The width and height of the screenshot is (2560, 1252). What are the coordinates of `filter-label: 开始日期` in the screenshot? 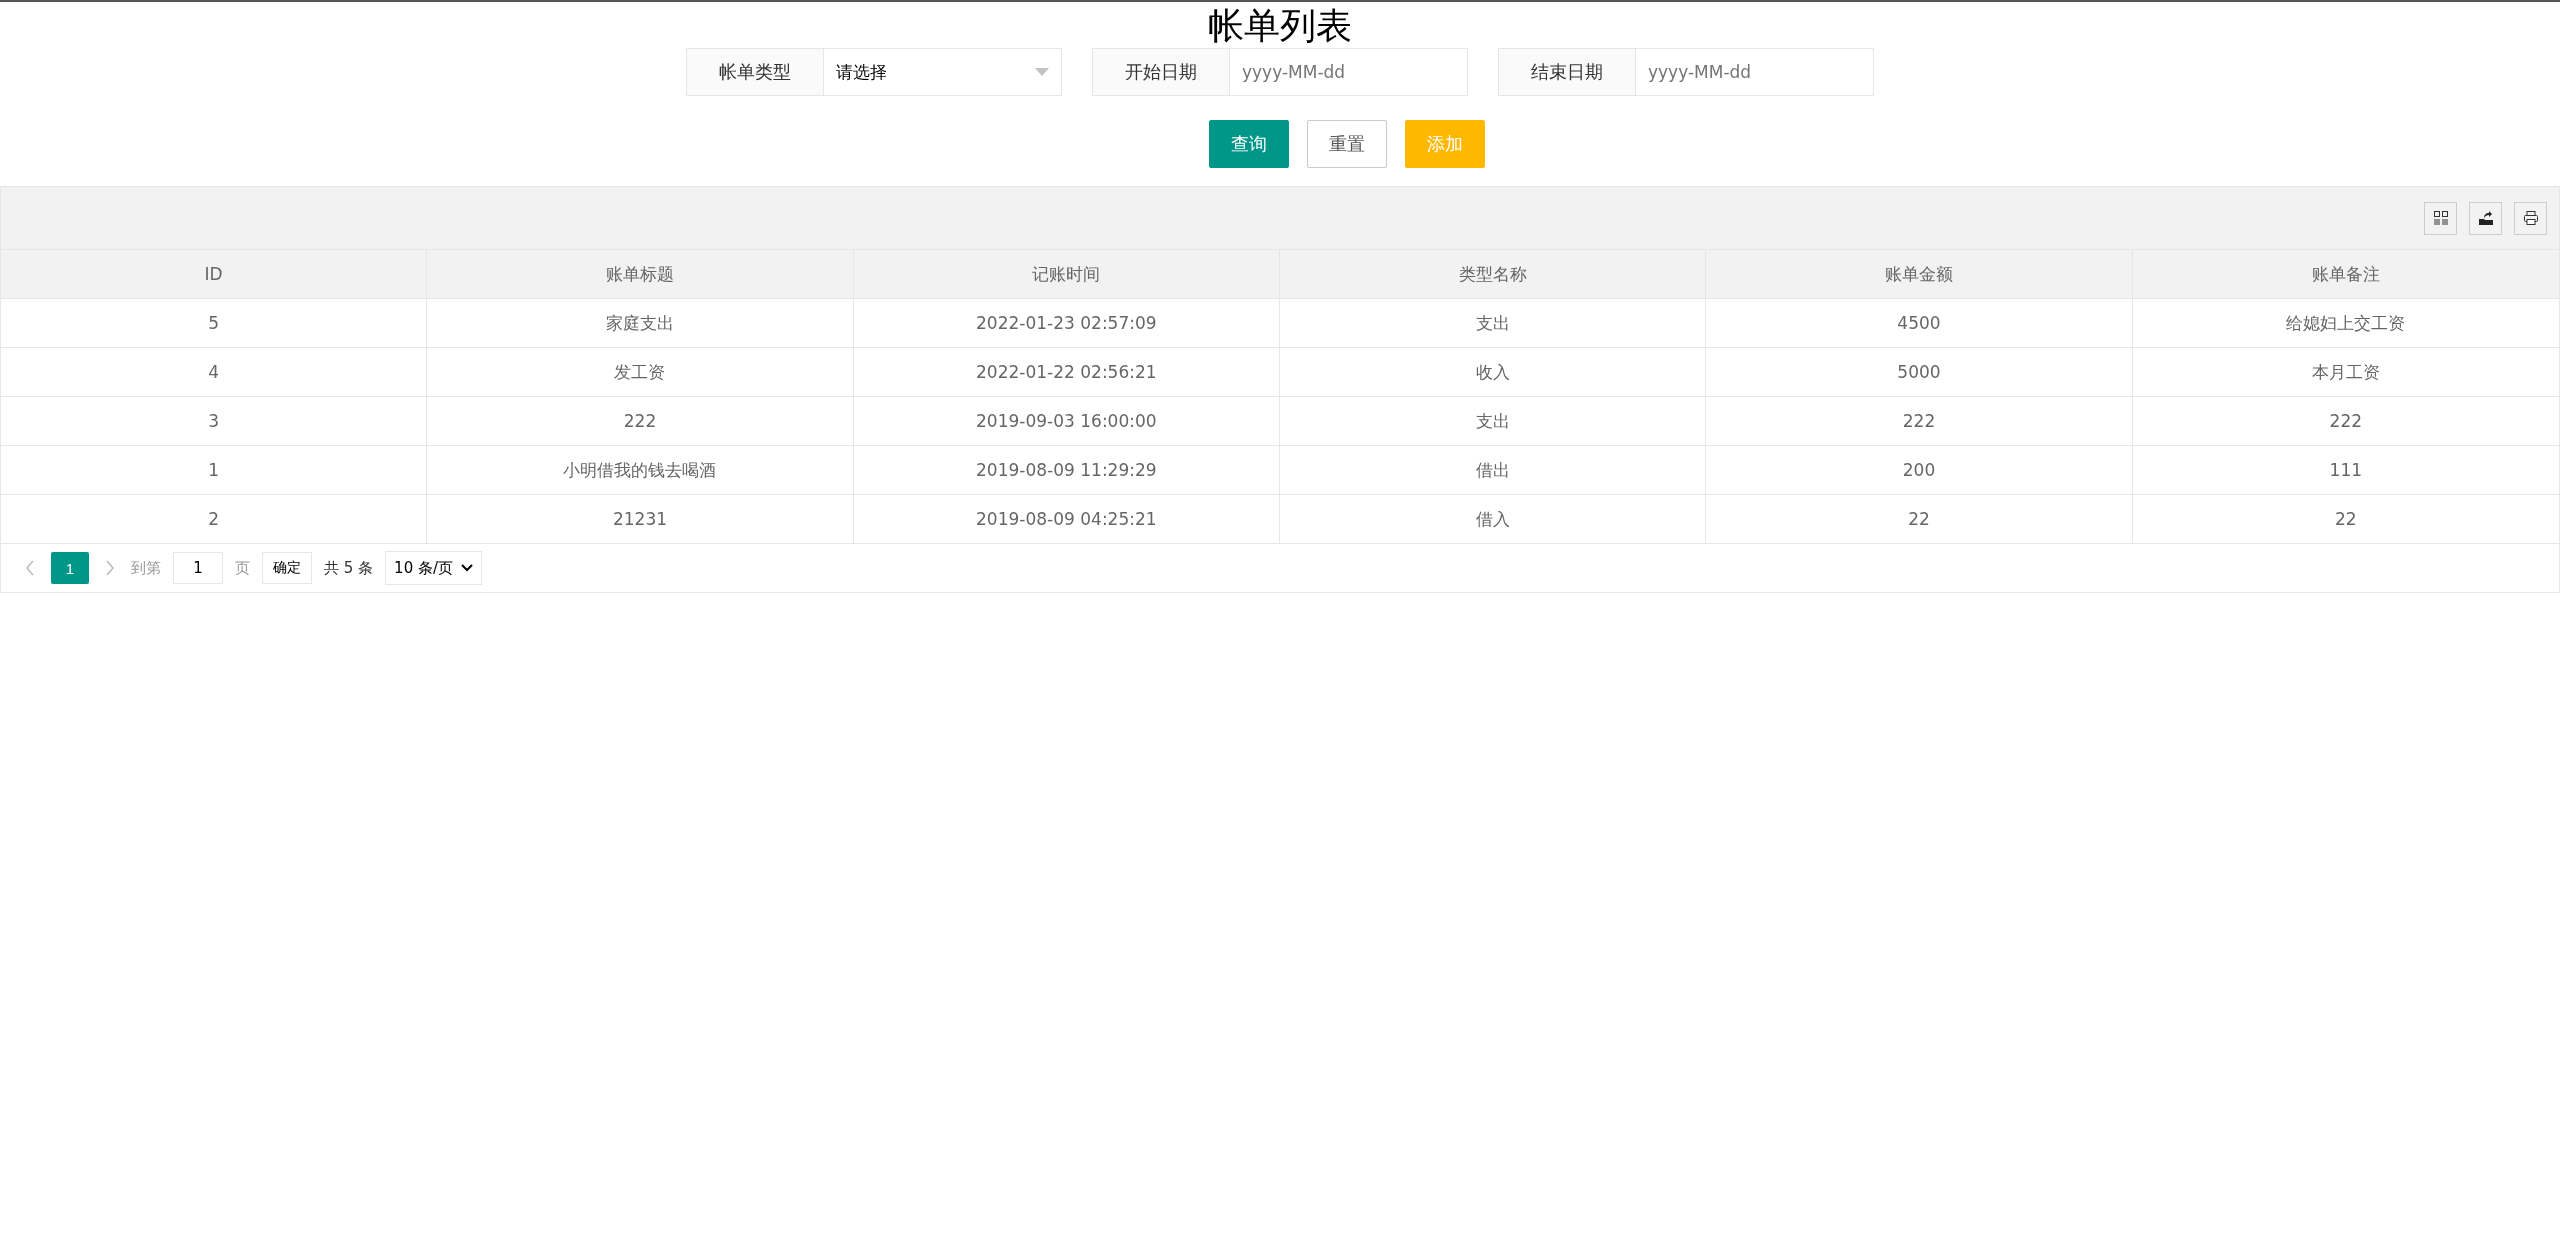 It's located at (1161, 72).